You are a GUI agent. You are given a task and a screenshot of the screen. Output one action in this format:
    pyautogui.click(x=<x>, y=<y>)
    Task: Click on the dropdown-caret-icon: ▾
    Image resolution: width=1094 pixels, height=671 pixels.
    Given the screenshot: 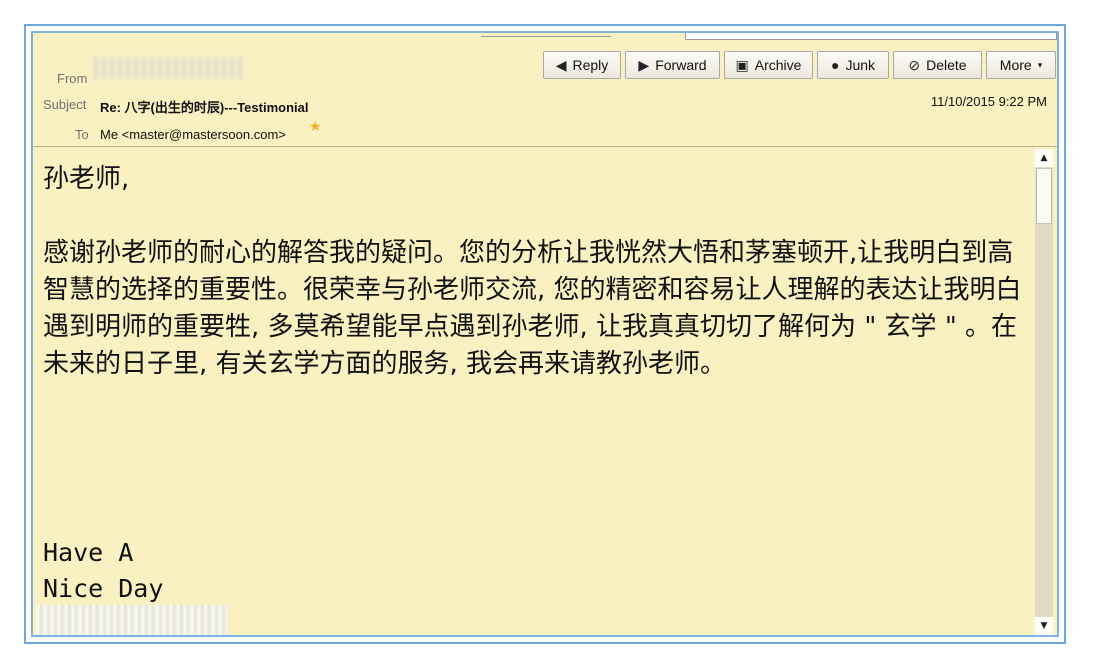 What is the action you would take?
    pyautogui.click(x=1040, y=64)
    